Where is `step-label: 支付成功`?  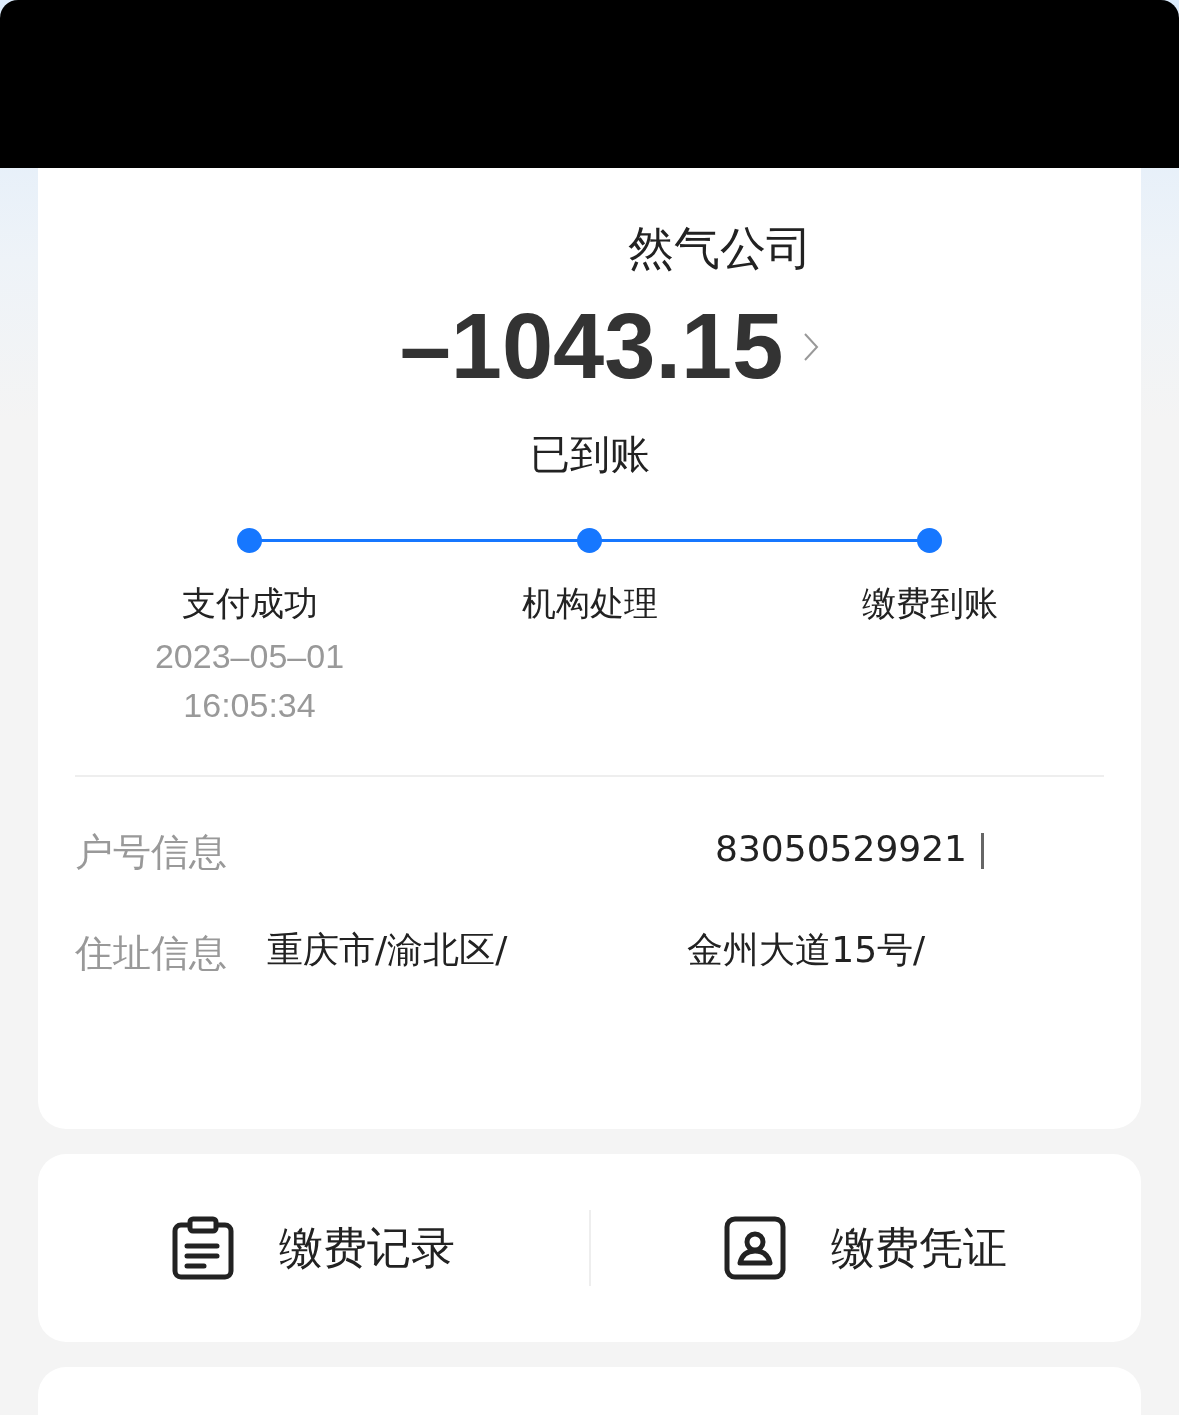
step-label: 支付成功 is located at coordinates (249, 603).